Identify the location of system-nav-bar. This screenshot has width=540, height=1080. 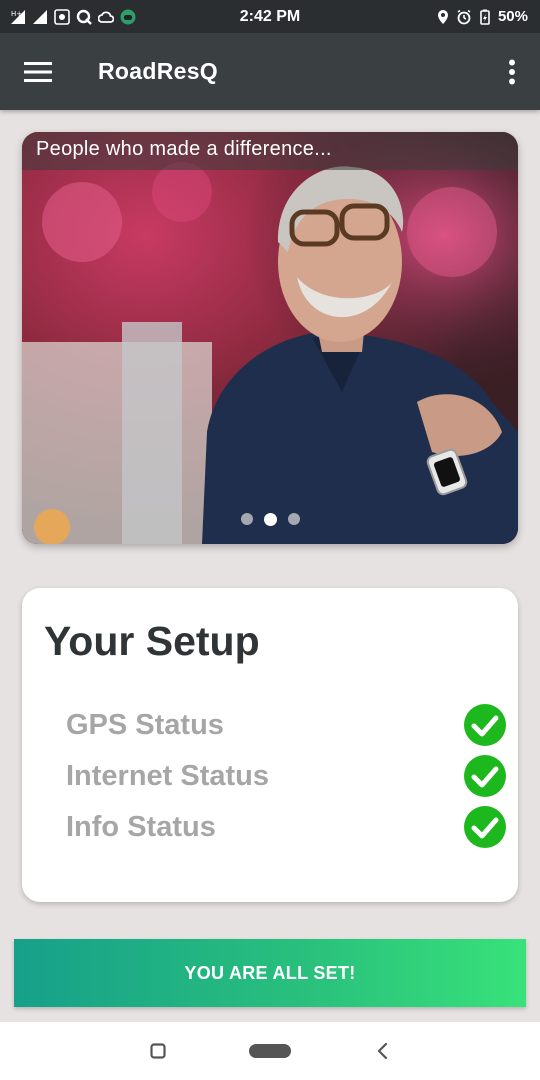
(270, 1051).